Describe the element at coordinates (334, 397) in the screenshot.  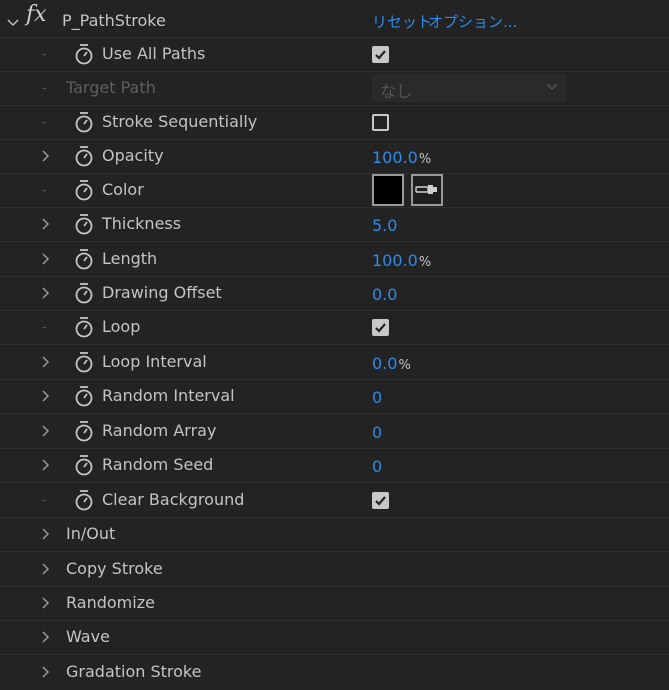
I see `param-random-interval: Random Interval 0` at that location.